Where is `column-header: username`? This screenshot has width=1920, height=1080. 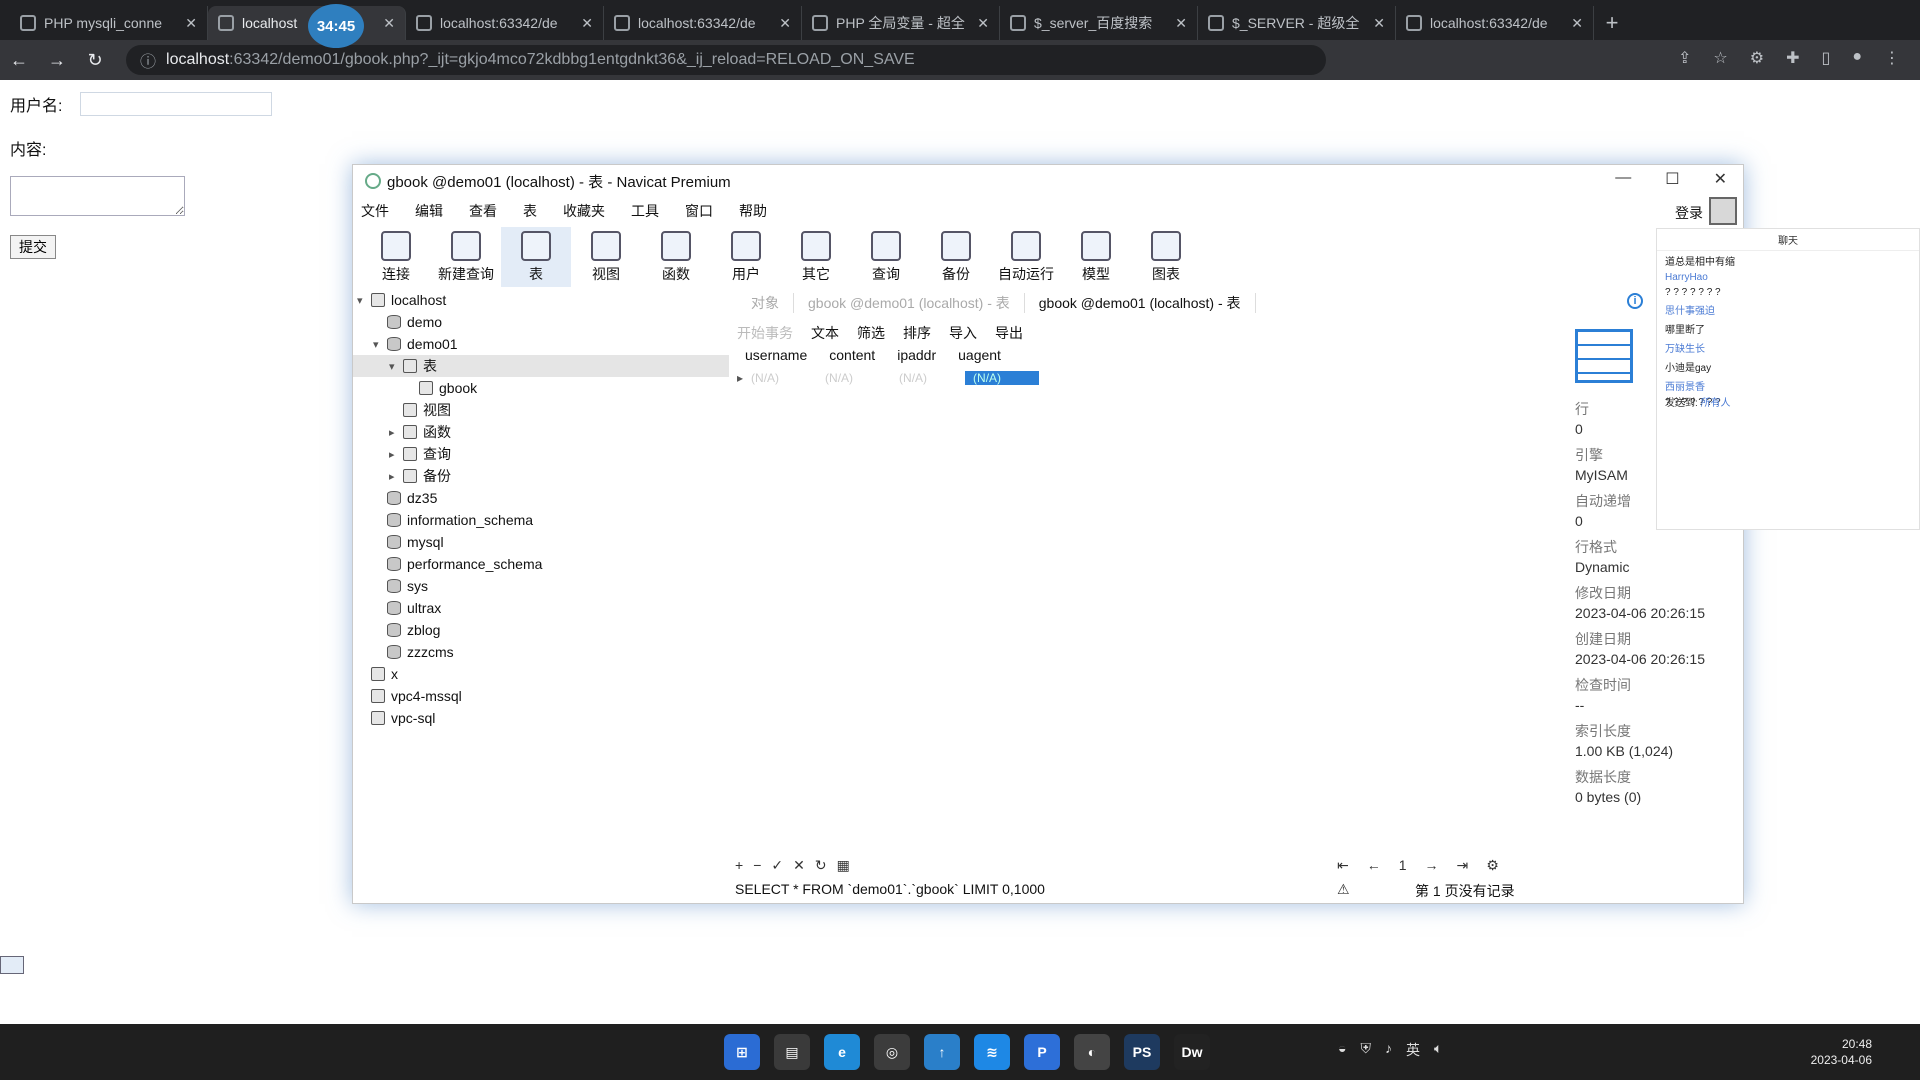
column-header: username is located at coordinates (776, 355).